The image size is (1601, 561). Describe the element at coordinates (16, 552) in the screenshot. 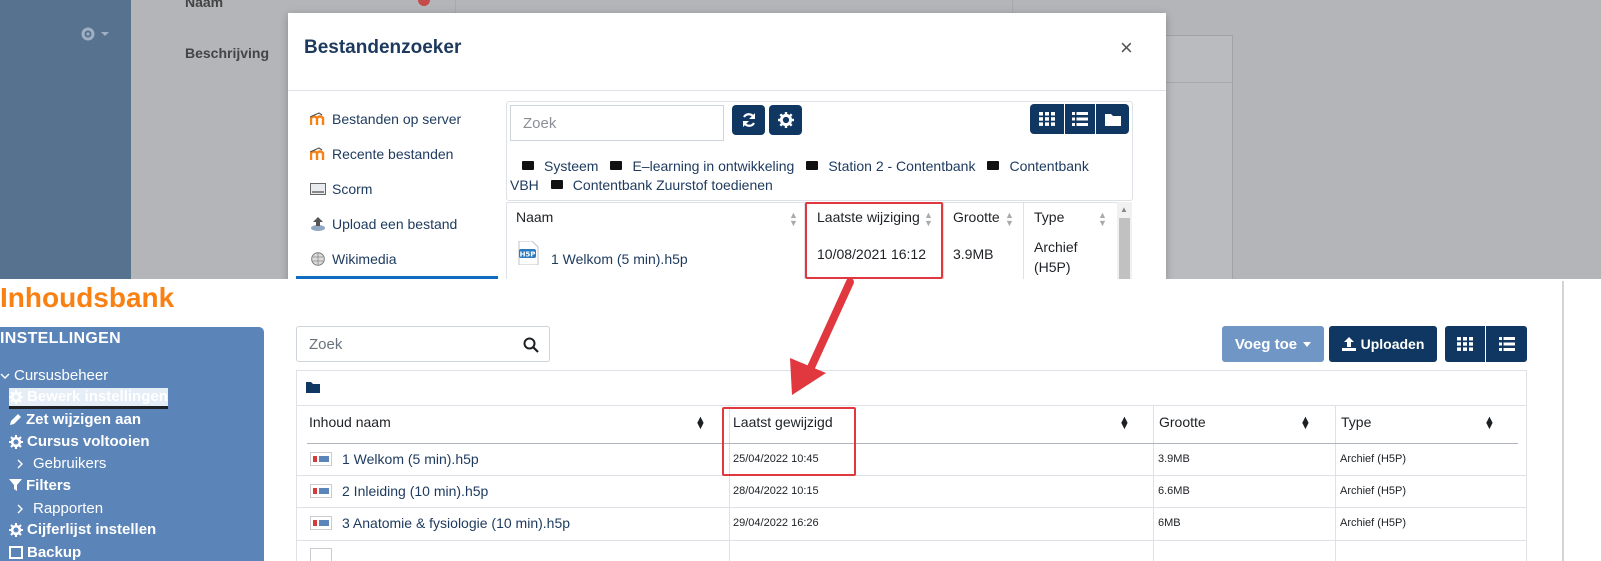

I see `backup-icon` at that location.